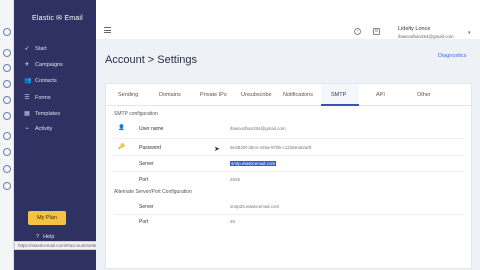 The width and height of the screenshot is (480, 270). Describe the element at coordinates (217, 149) in the screenshot. I see `mouse-cursor-icon: ➤` at that location.